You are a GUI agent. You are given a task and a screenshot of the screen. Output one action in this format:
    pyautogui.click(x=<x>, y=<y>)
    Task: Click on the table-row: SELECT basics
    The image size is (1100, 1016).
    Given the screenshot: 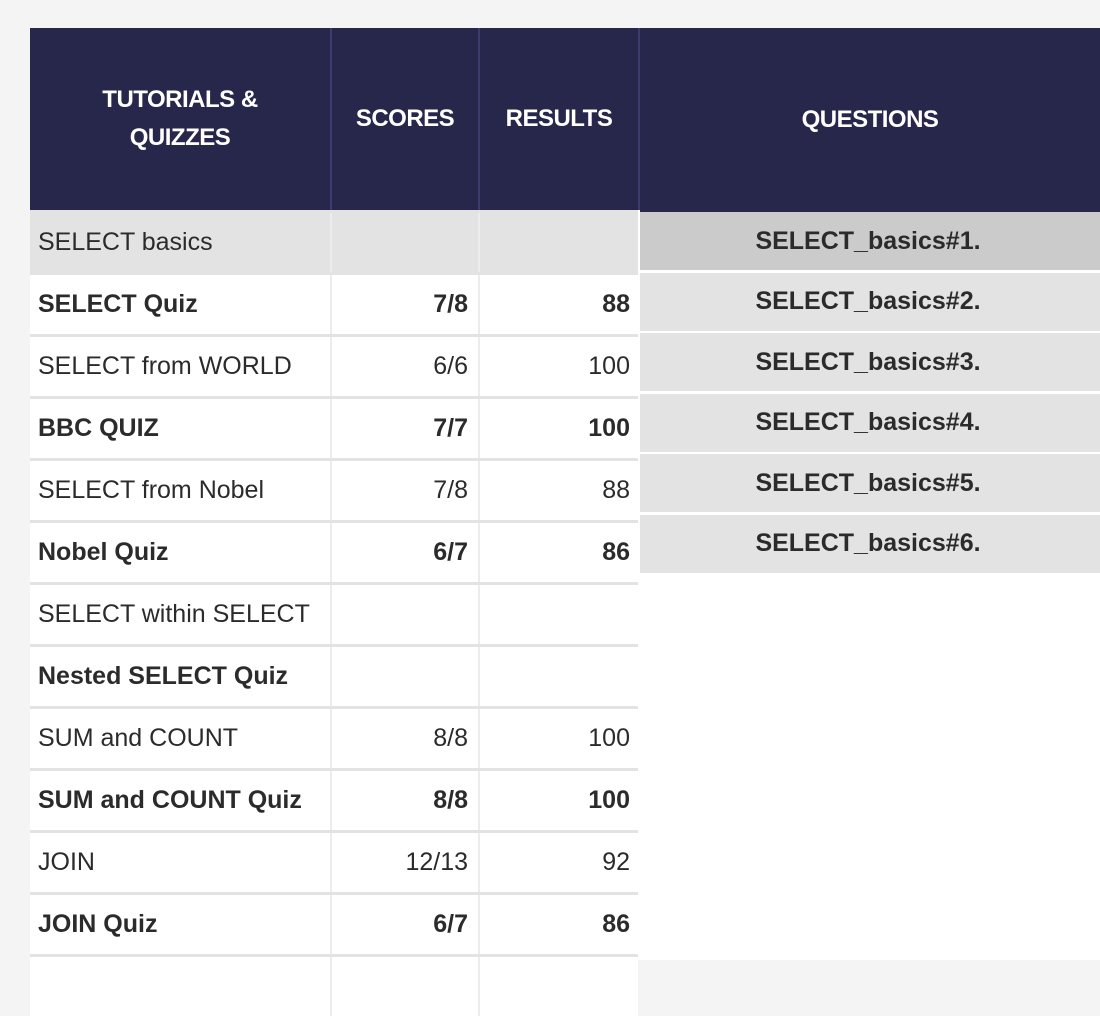 What is the action you would take?
    pyautogui.click(x=334, y=241)
    